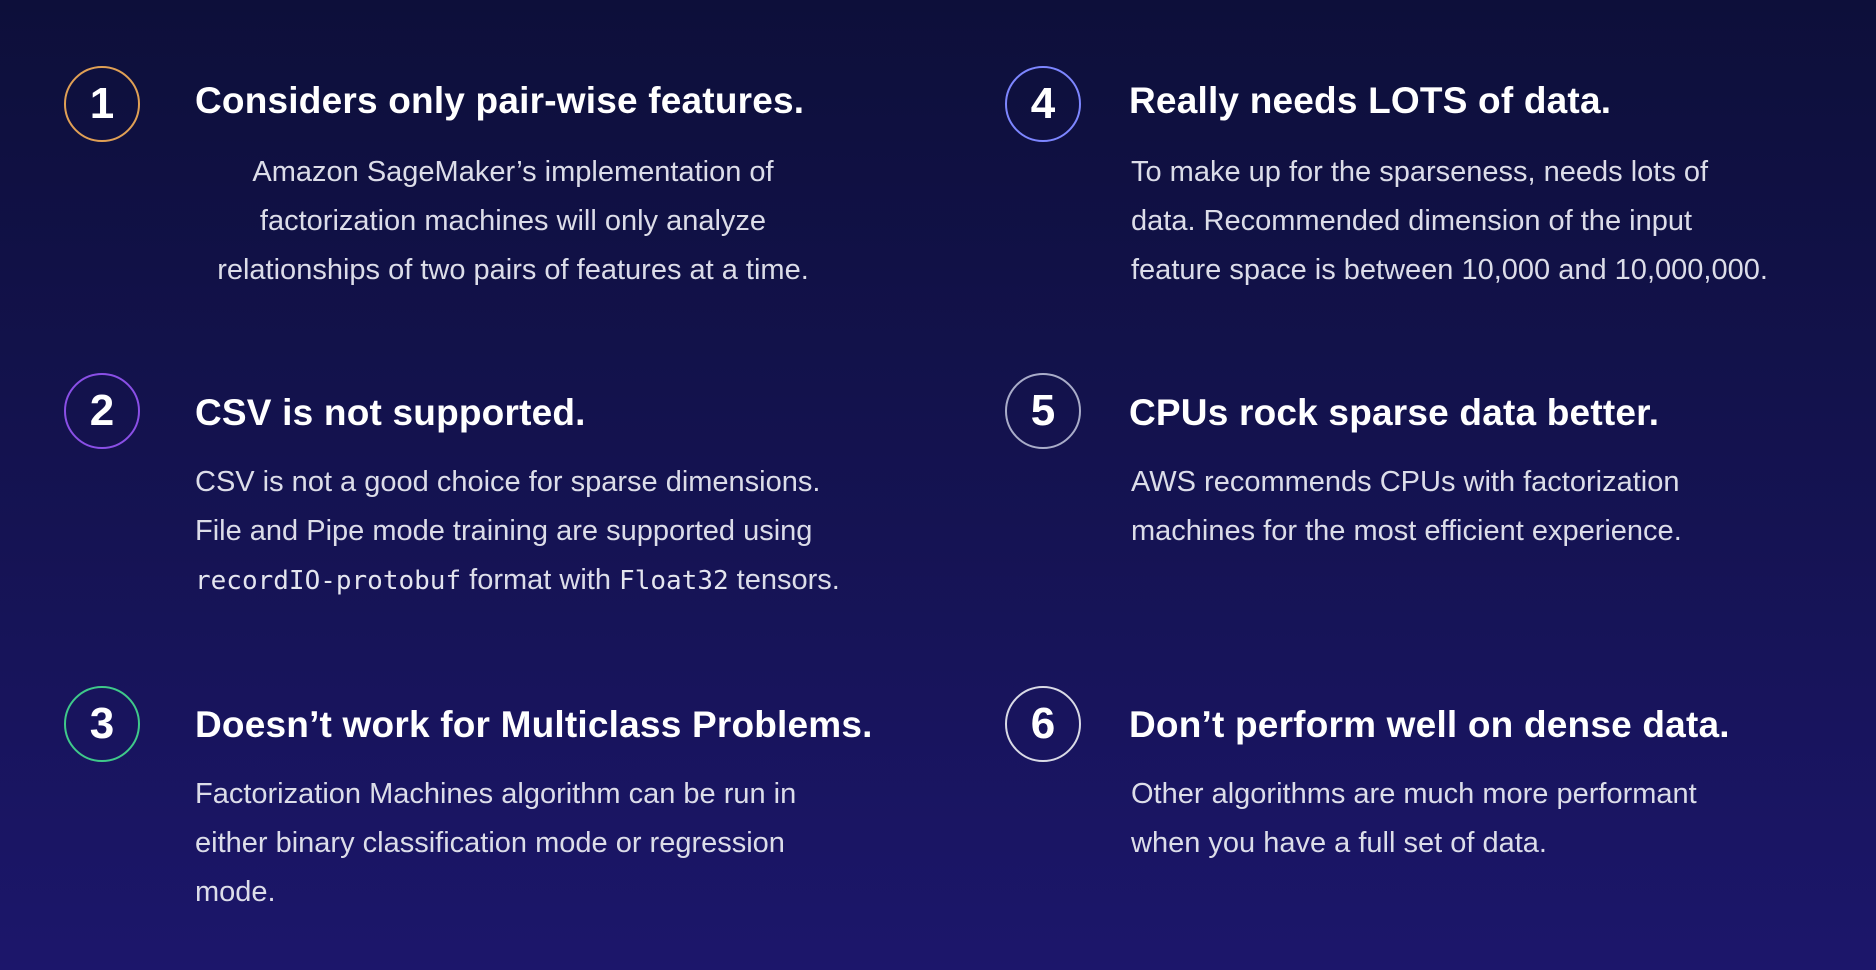 Image resolution: width=1876 pixels, height=970 pixels. What do you see at coordinates (1043, 724) in the screenshot?
I see `number-badge-6: 6` at bounding box center [1043, 724].